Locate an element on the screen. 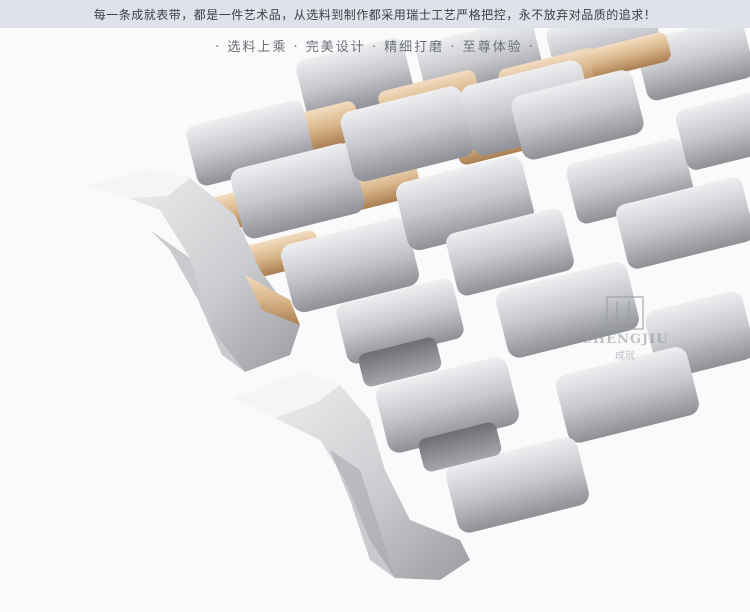  brand-watermark: CHENGJIU 成就 is located at coordinates (625, 329).